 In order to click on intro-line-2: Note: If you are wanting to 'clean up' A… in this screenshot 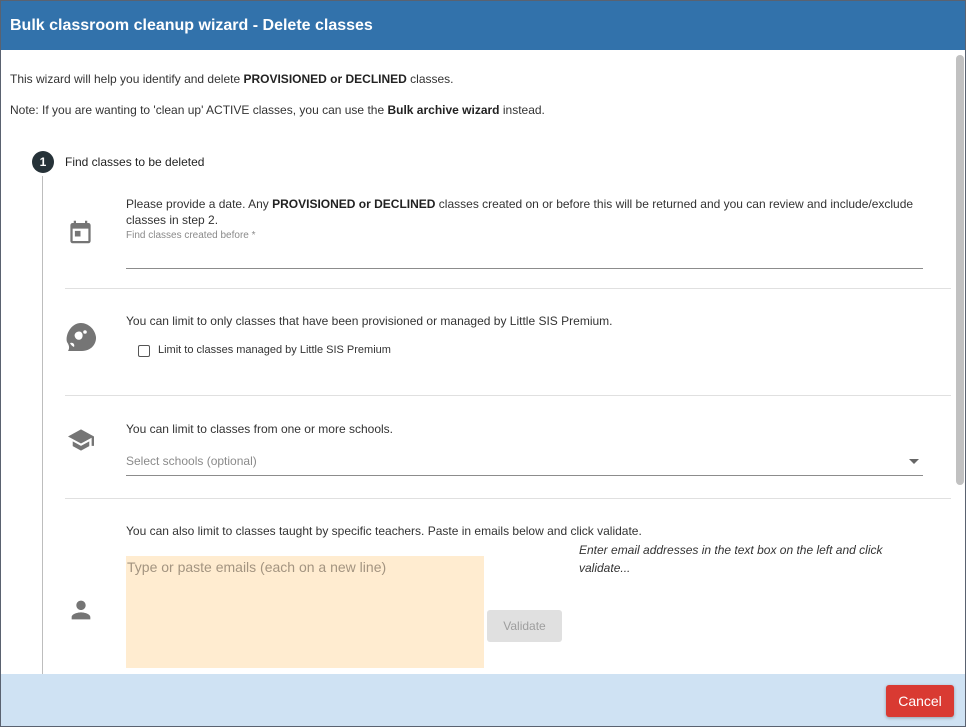, I will do `click(277, 110)`.